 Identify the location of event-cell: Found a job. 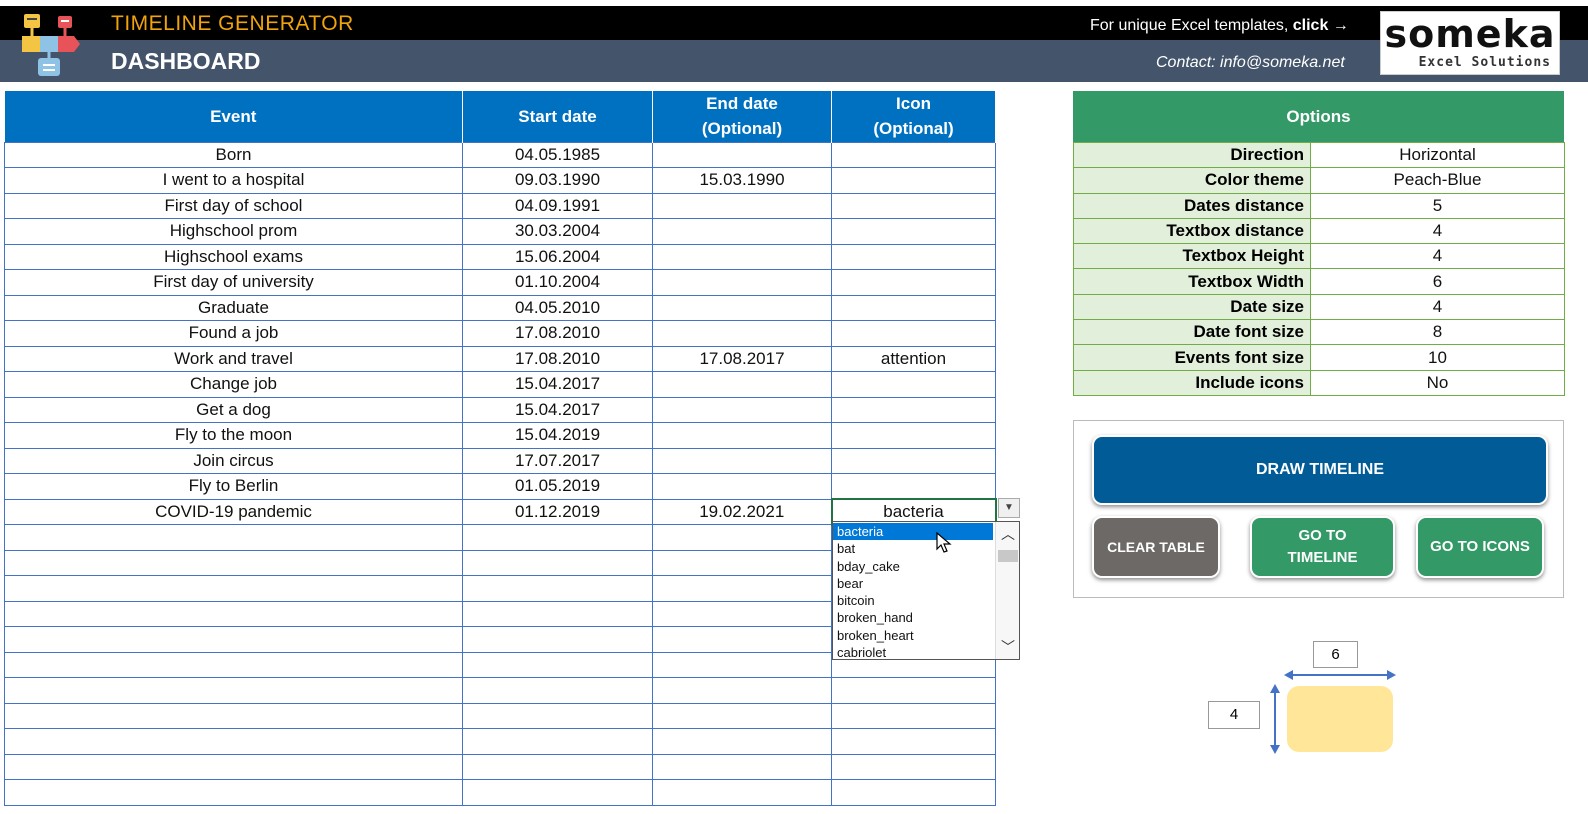
(233, 333).